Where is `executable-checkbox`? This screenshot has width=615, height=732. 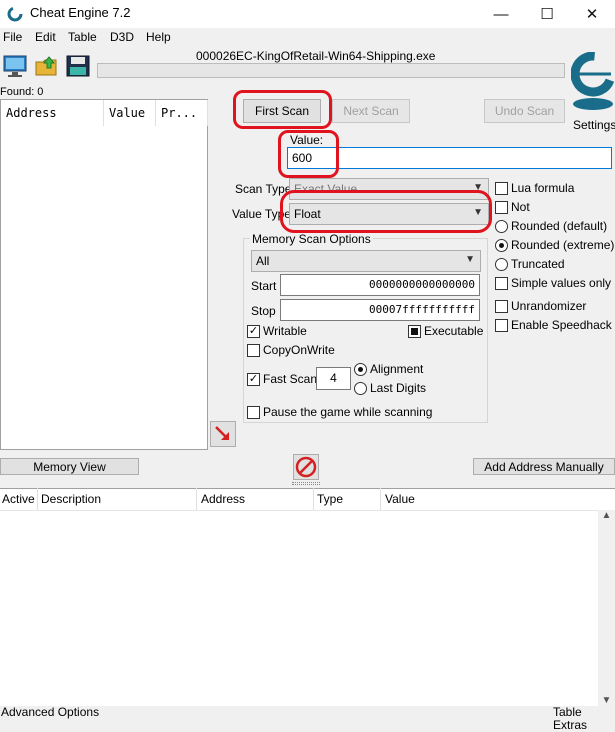
executable-checkbox is located at coordinates (414, 331).